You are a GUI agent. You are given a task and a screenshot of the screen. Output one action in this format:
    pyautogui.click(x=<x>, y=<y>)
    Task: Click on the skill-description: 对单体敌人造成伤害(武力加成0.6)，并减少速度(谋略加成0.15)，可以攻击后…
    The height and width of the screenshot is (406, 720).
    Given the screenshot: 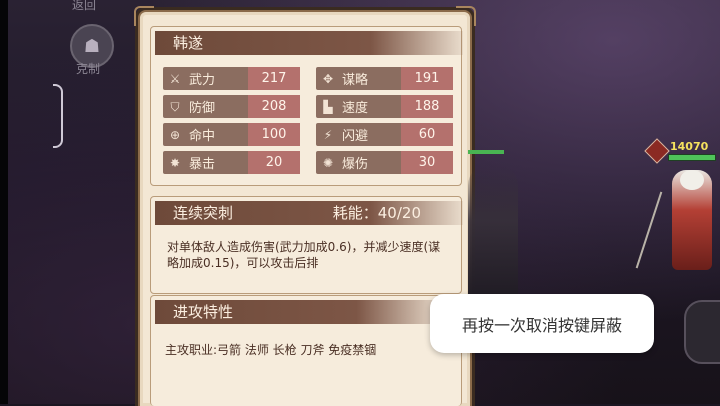 What is the action you would take?
    pyautogui.click(x=304, y=255)
    